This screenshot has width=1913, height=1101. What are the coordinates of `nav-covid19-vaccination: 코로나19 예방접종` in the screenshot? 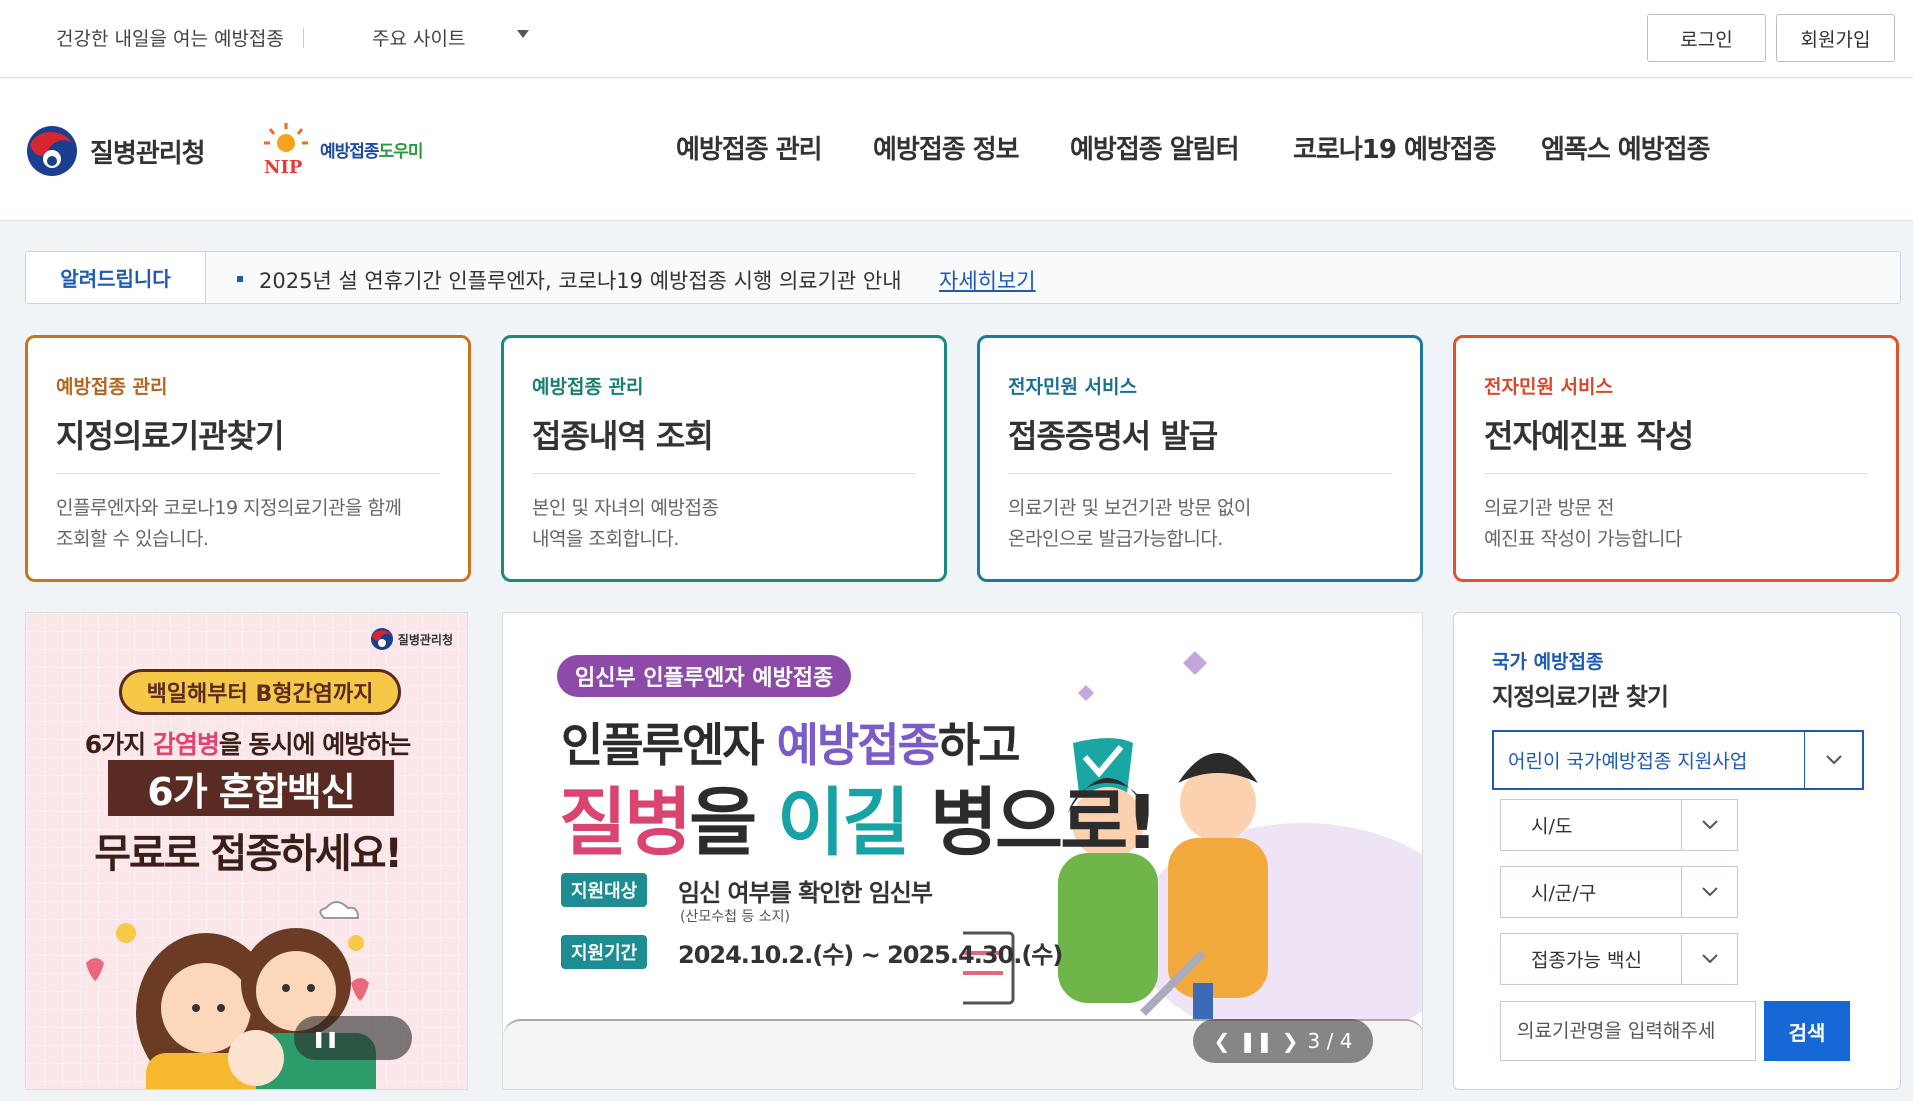 It's located at (1395, 147).